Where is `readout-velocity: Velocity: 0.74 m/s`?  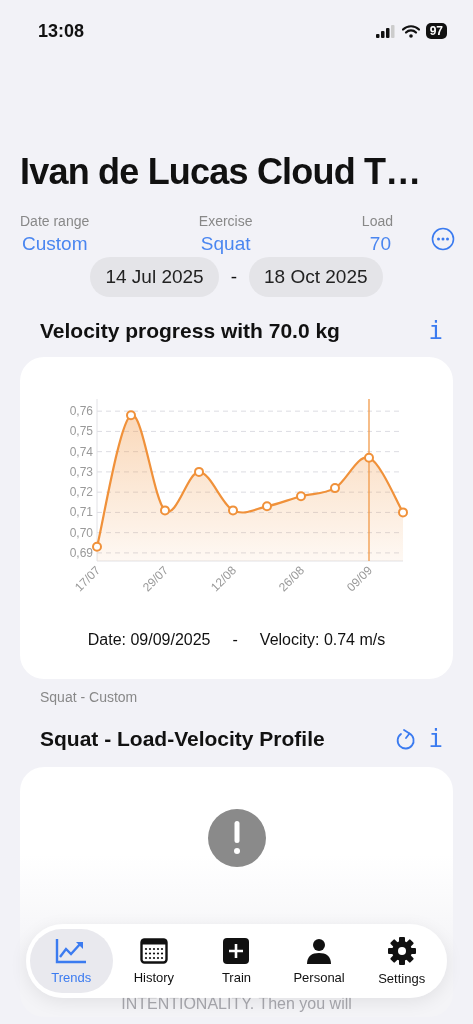
readout-velocity: Velocity: 0.74 m/s is located at coordinates (322, 640).